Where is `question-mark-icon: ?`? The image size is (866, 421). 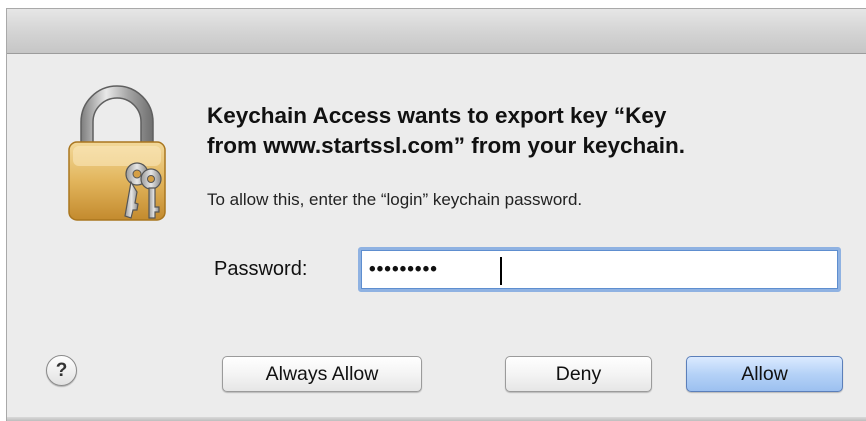
question-mark-icon: ? is located at coordinates (61, 370).